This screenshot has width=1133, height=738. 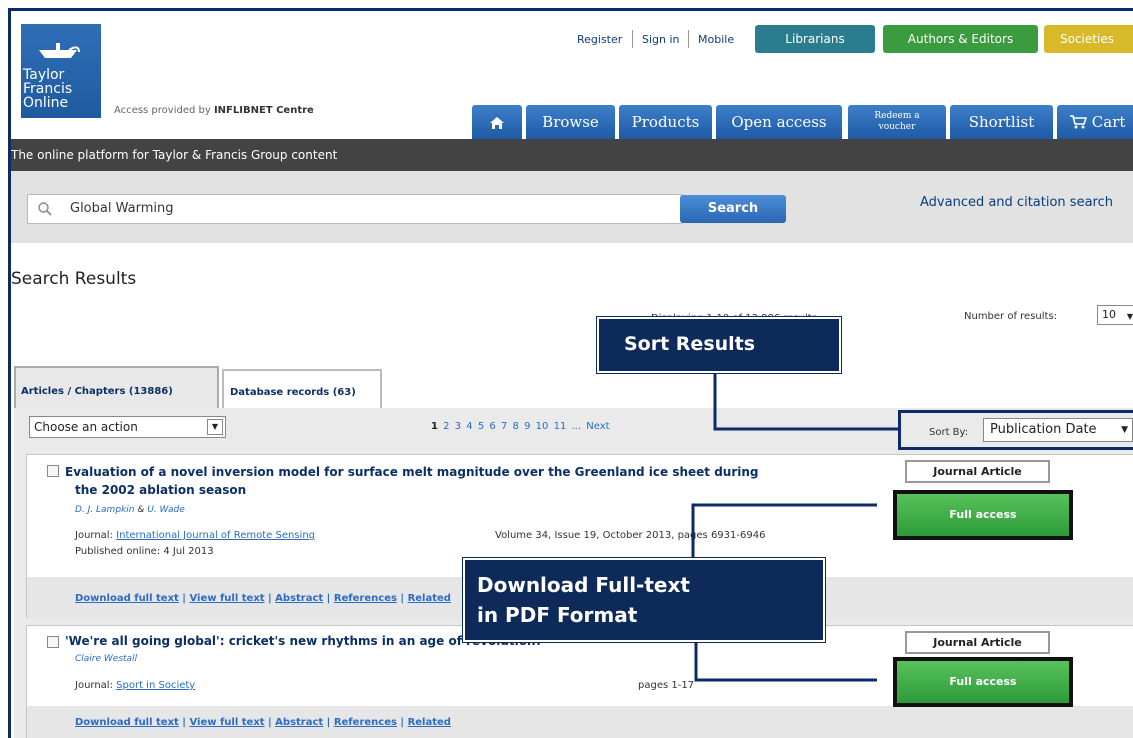 What do you see at coordinates (805, 402) in the screenshot?
I see `sort-connector-line` at bounding box center [805, 402].